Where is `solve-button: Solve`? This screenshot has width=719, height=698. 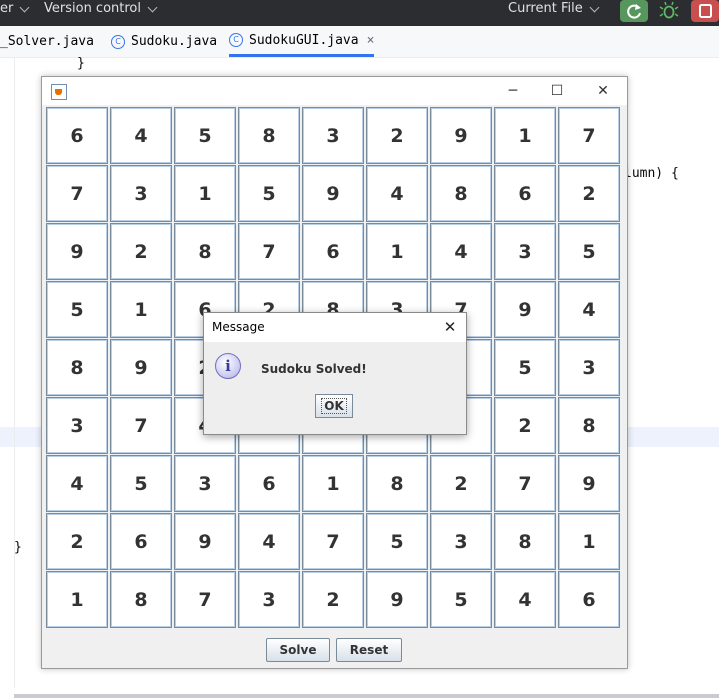 solve-button: Solve is located at coordinates (298, 650).